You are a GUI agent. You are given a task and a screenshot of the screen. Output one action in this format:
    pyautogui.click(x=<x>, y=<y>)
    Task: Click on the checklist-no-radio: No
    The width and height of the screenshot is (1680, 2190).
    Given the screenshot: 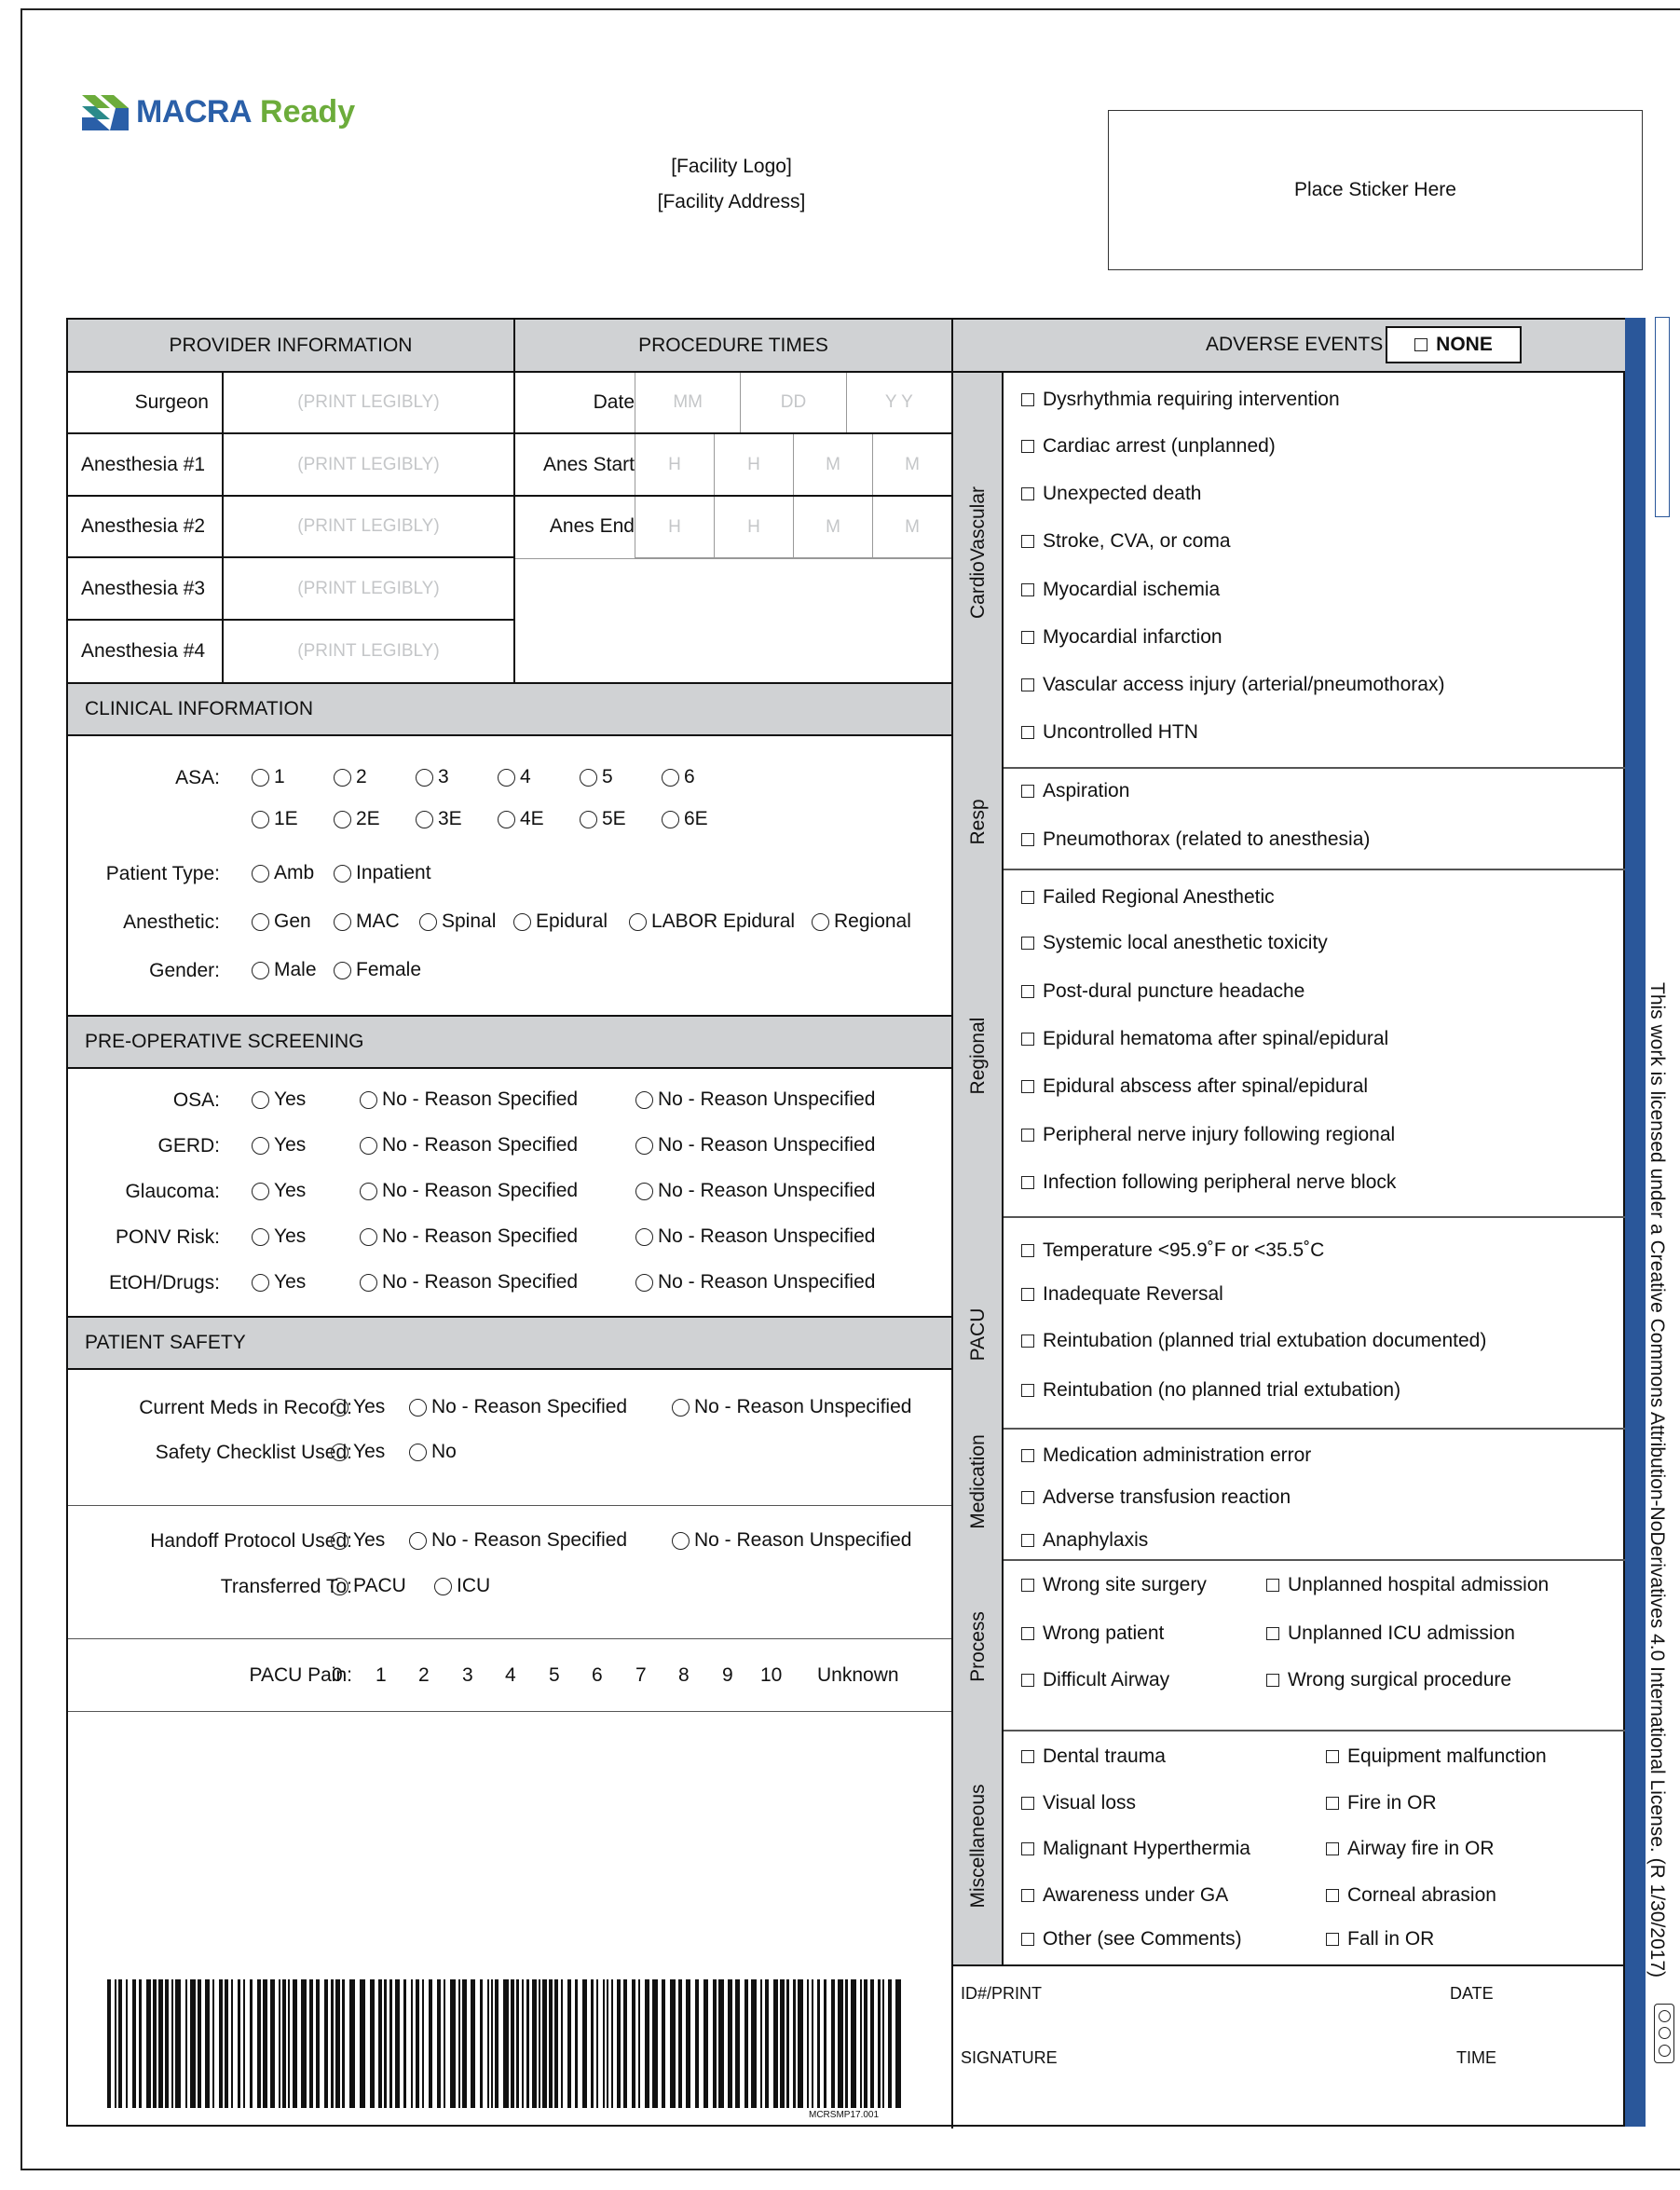 What is the action you would take?
    pyautogui.click(x=433, y=1452)
    